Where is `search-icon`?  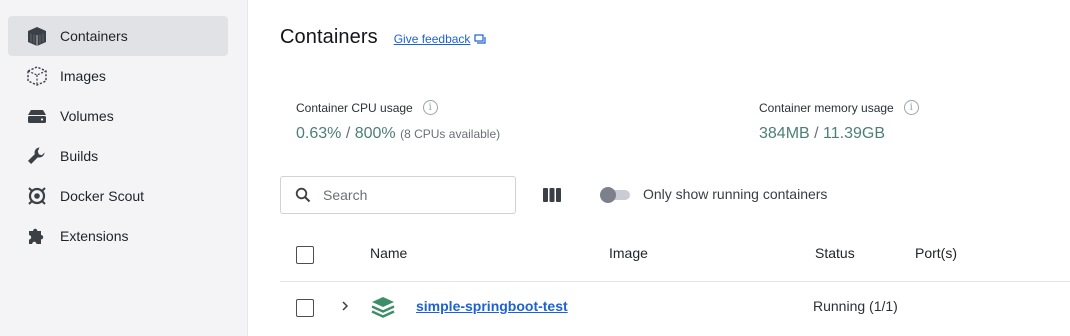
search-icon is located at coordinates (303, 195).